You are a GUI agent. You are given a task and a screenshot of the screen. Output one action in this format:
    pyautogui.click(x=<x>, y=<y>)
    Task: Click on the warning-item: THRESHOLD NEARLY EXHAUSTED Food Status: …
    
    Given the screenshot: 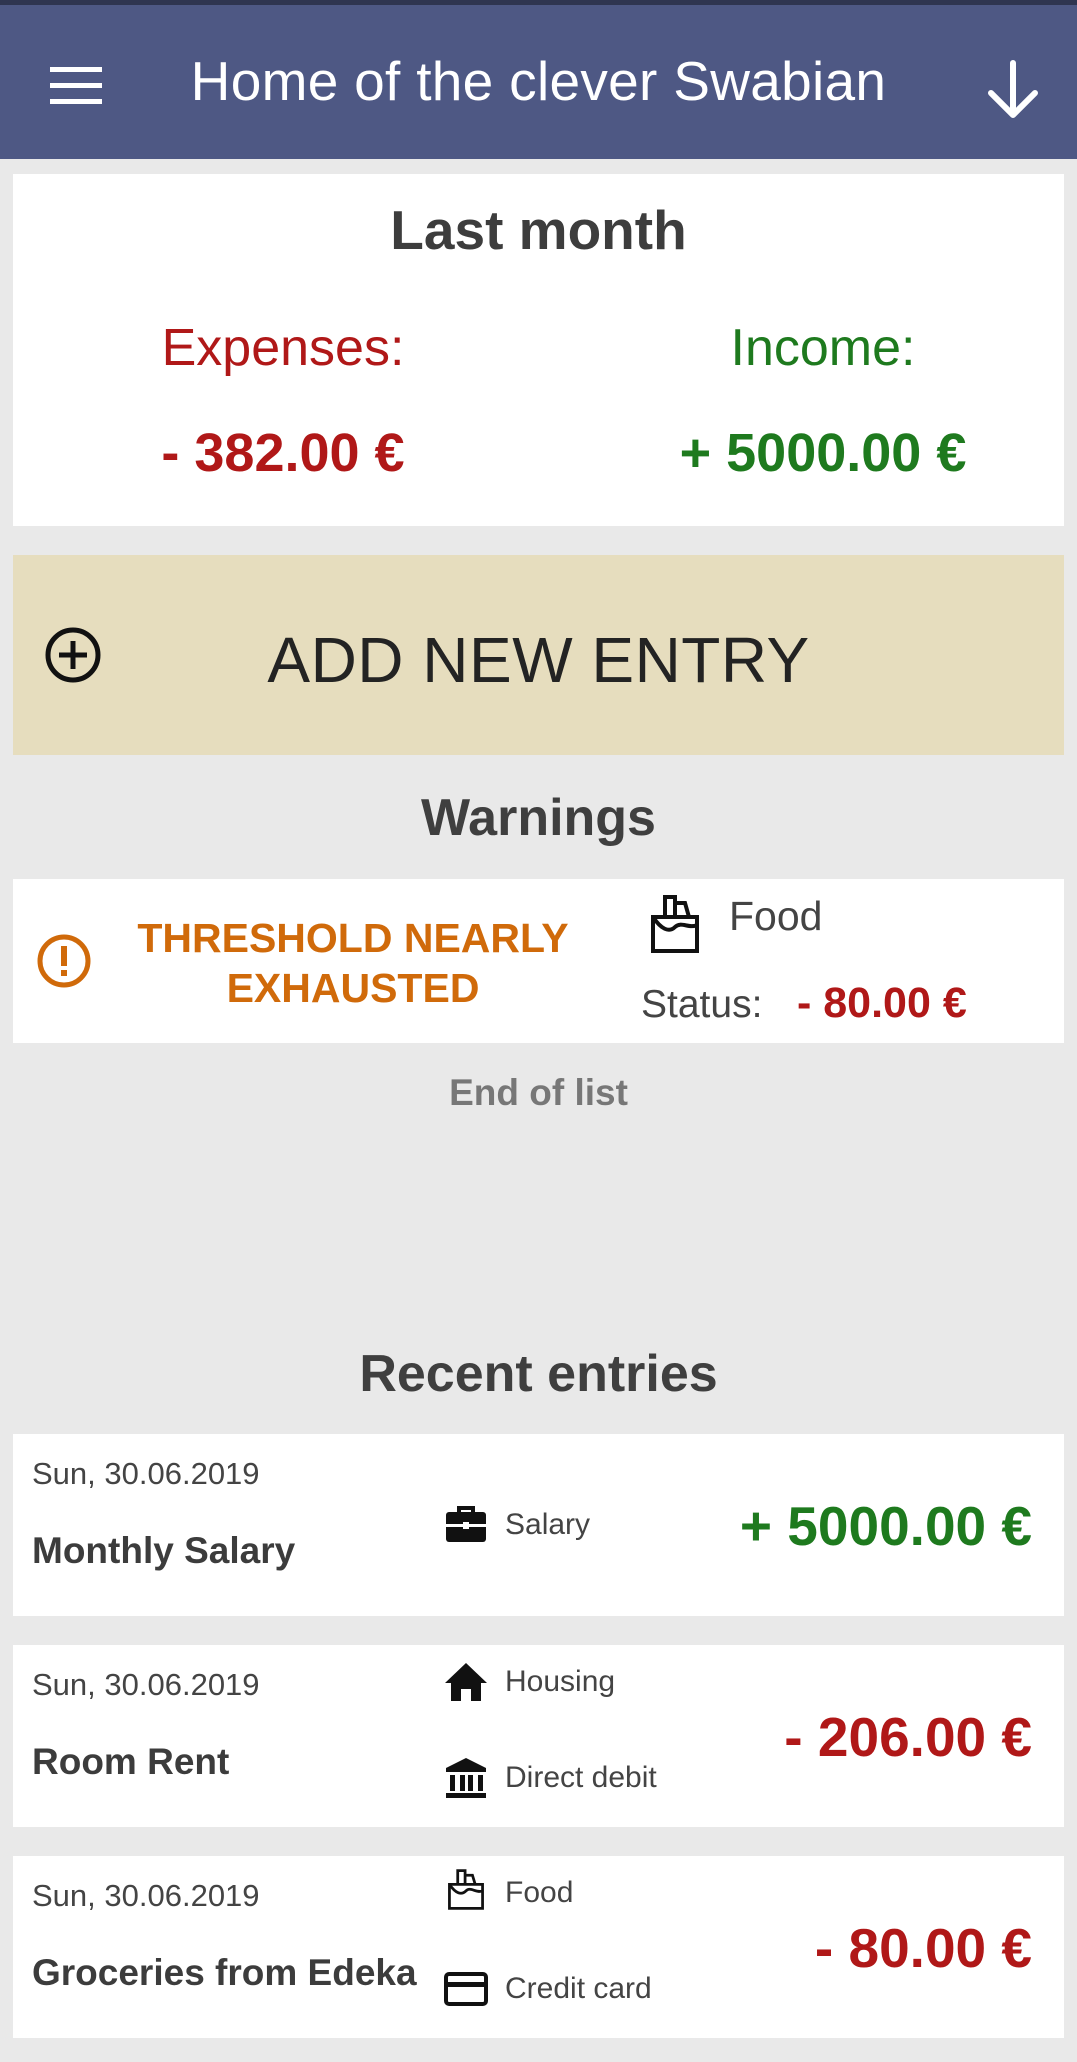 What is the action you would take?
    pyautogui.click(x=538, y=961)
    